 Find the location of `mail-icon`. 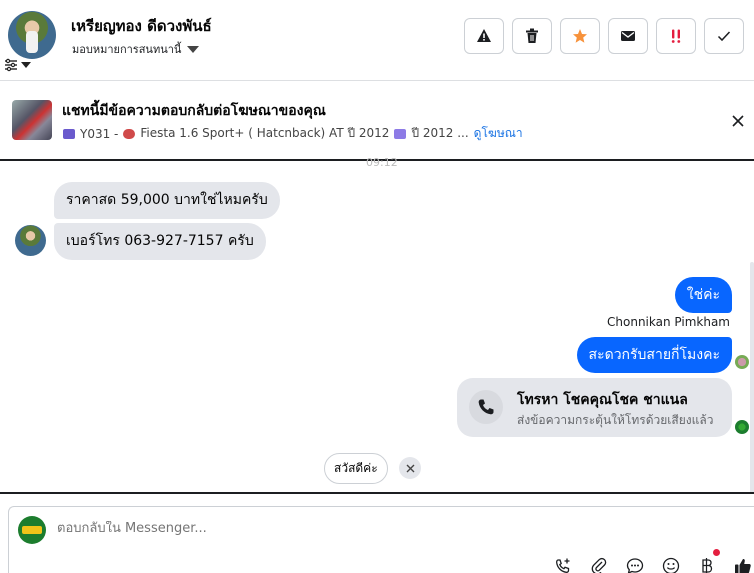

mail-icon is located at coordinates (628, 36).